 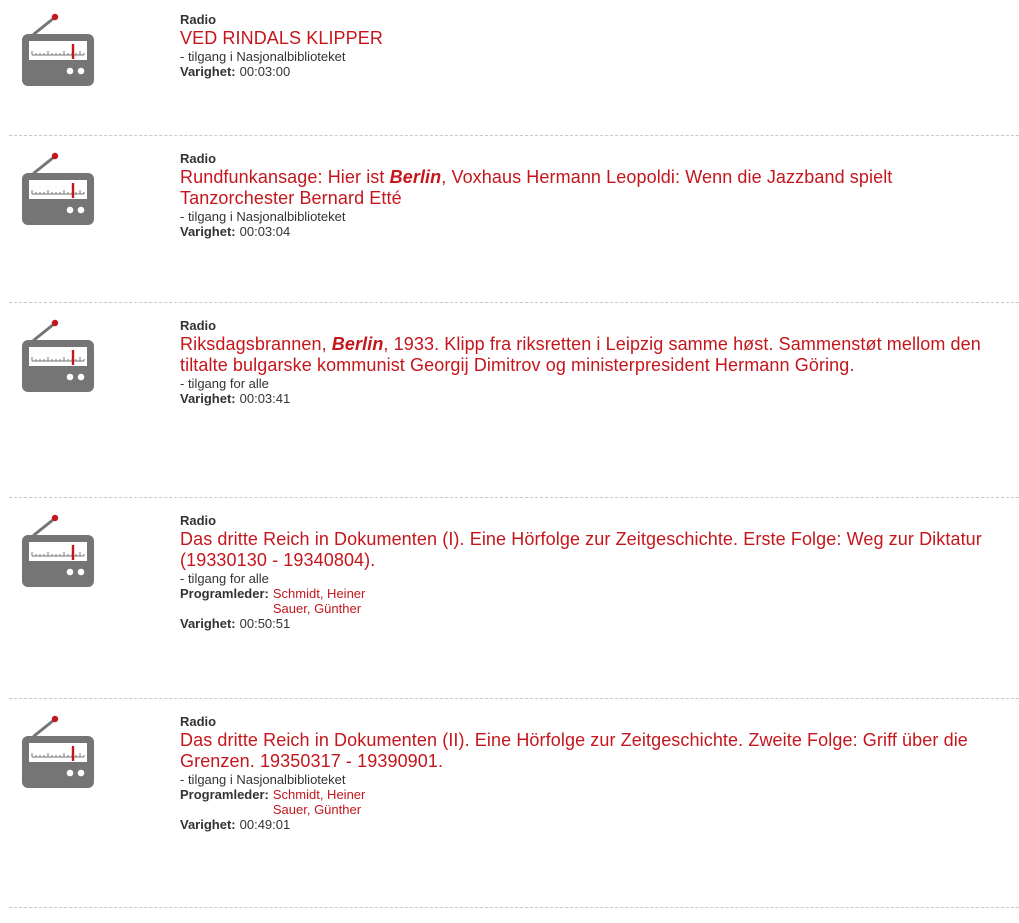 I want to click on title-text: Riksdagsbrannen,, so click(x=256, y=344).